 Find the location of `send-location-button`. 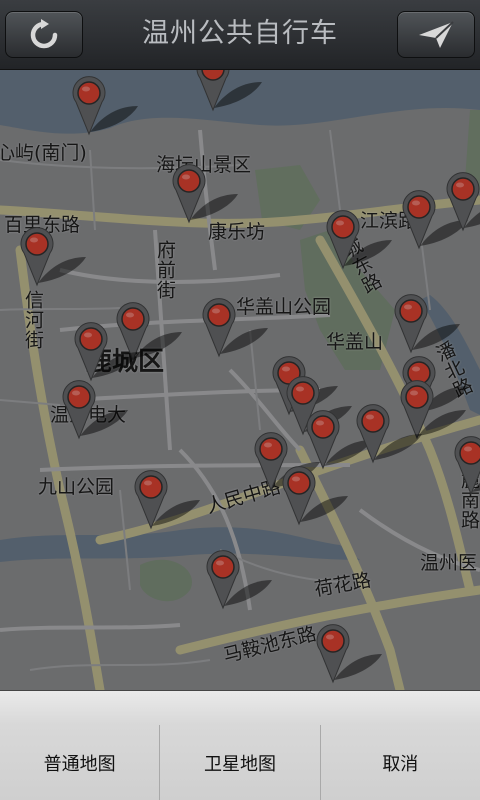

send-location-button is located at coordinates (436, 34).